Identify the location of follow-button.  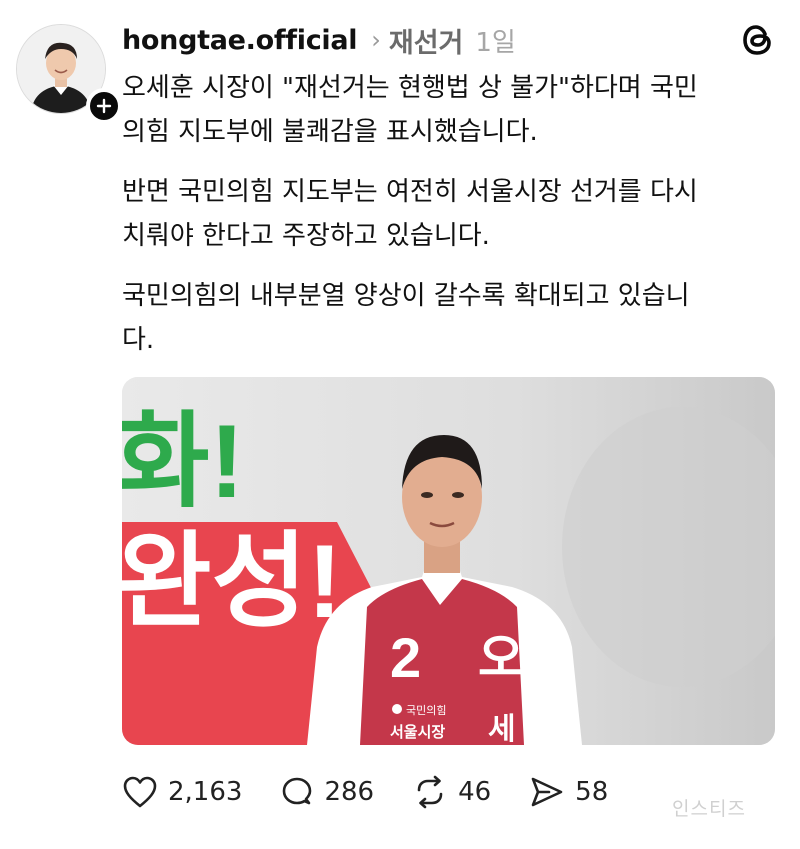
(104, 106).